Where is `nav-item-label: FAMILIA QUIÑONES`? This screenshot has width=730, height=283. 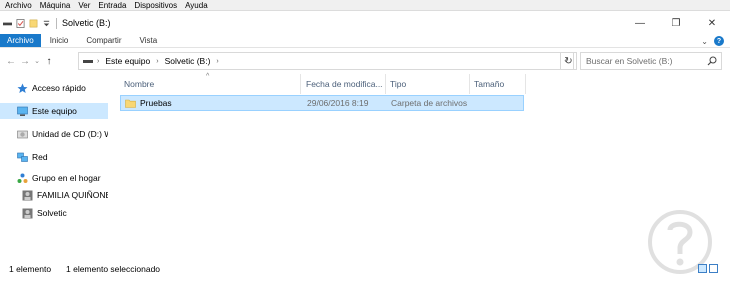
nav-item-label: FAMILIA QUIÑONES is located at coordinates (72, 195).